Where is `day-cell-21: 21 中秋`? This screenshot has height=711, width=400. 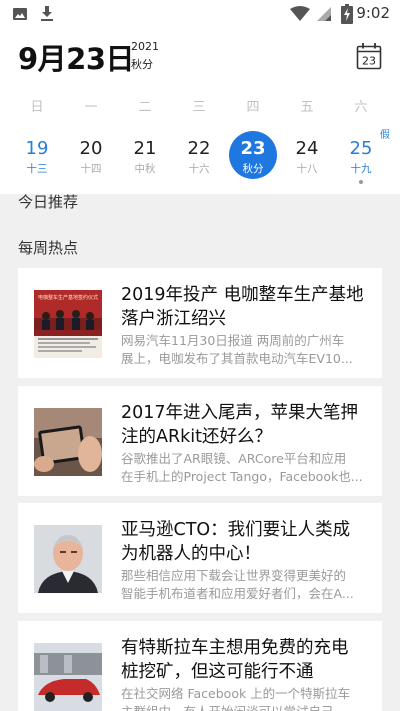
day-cell-21: 21 中秋 is located at coordinates (145, 159).